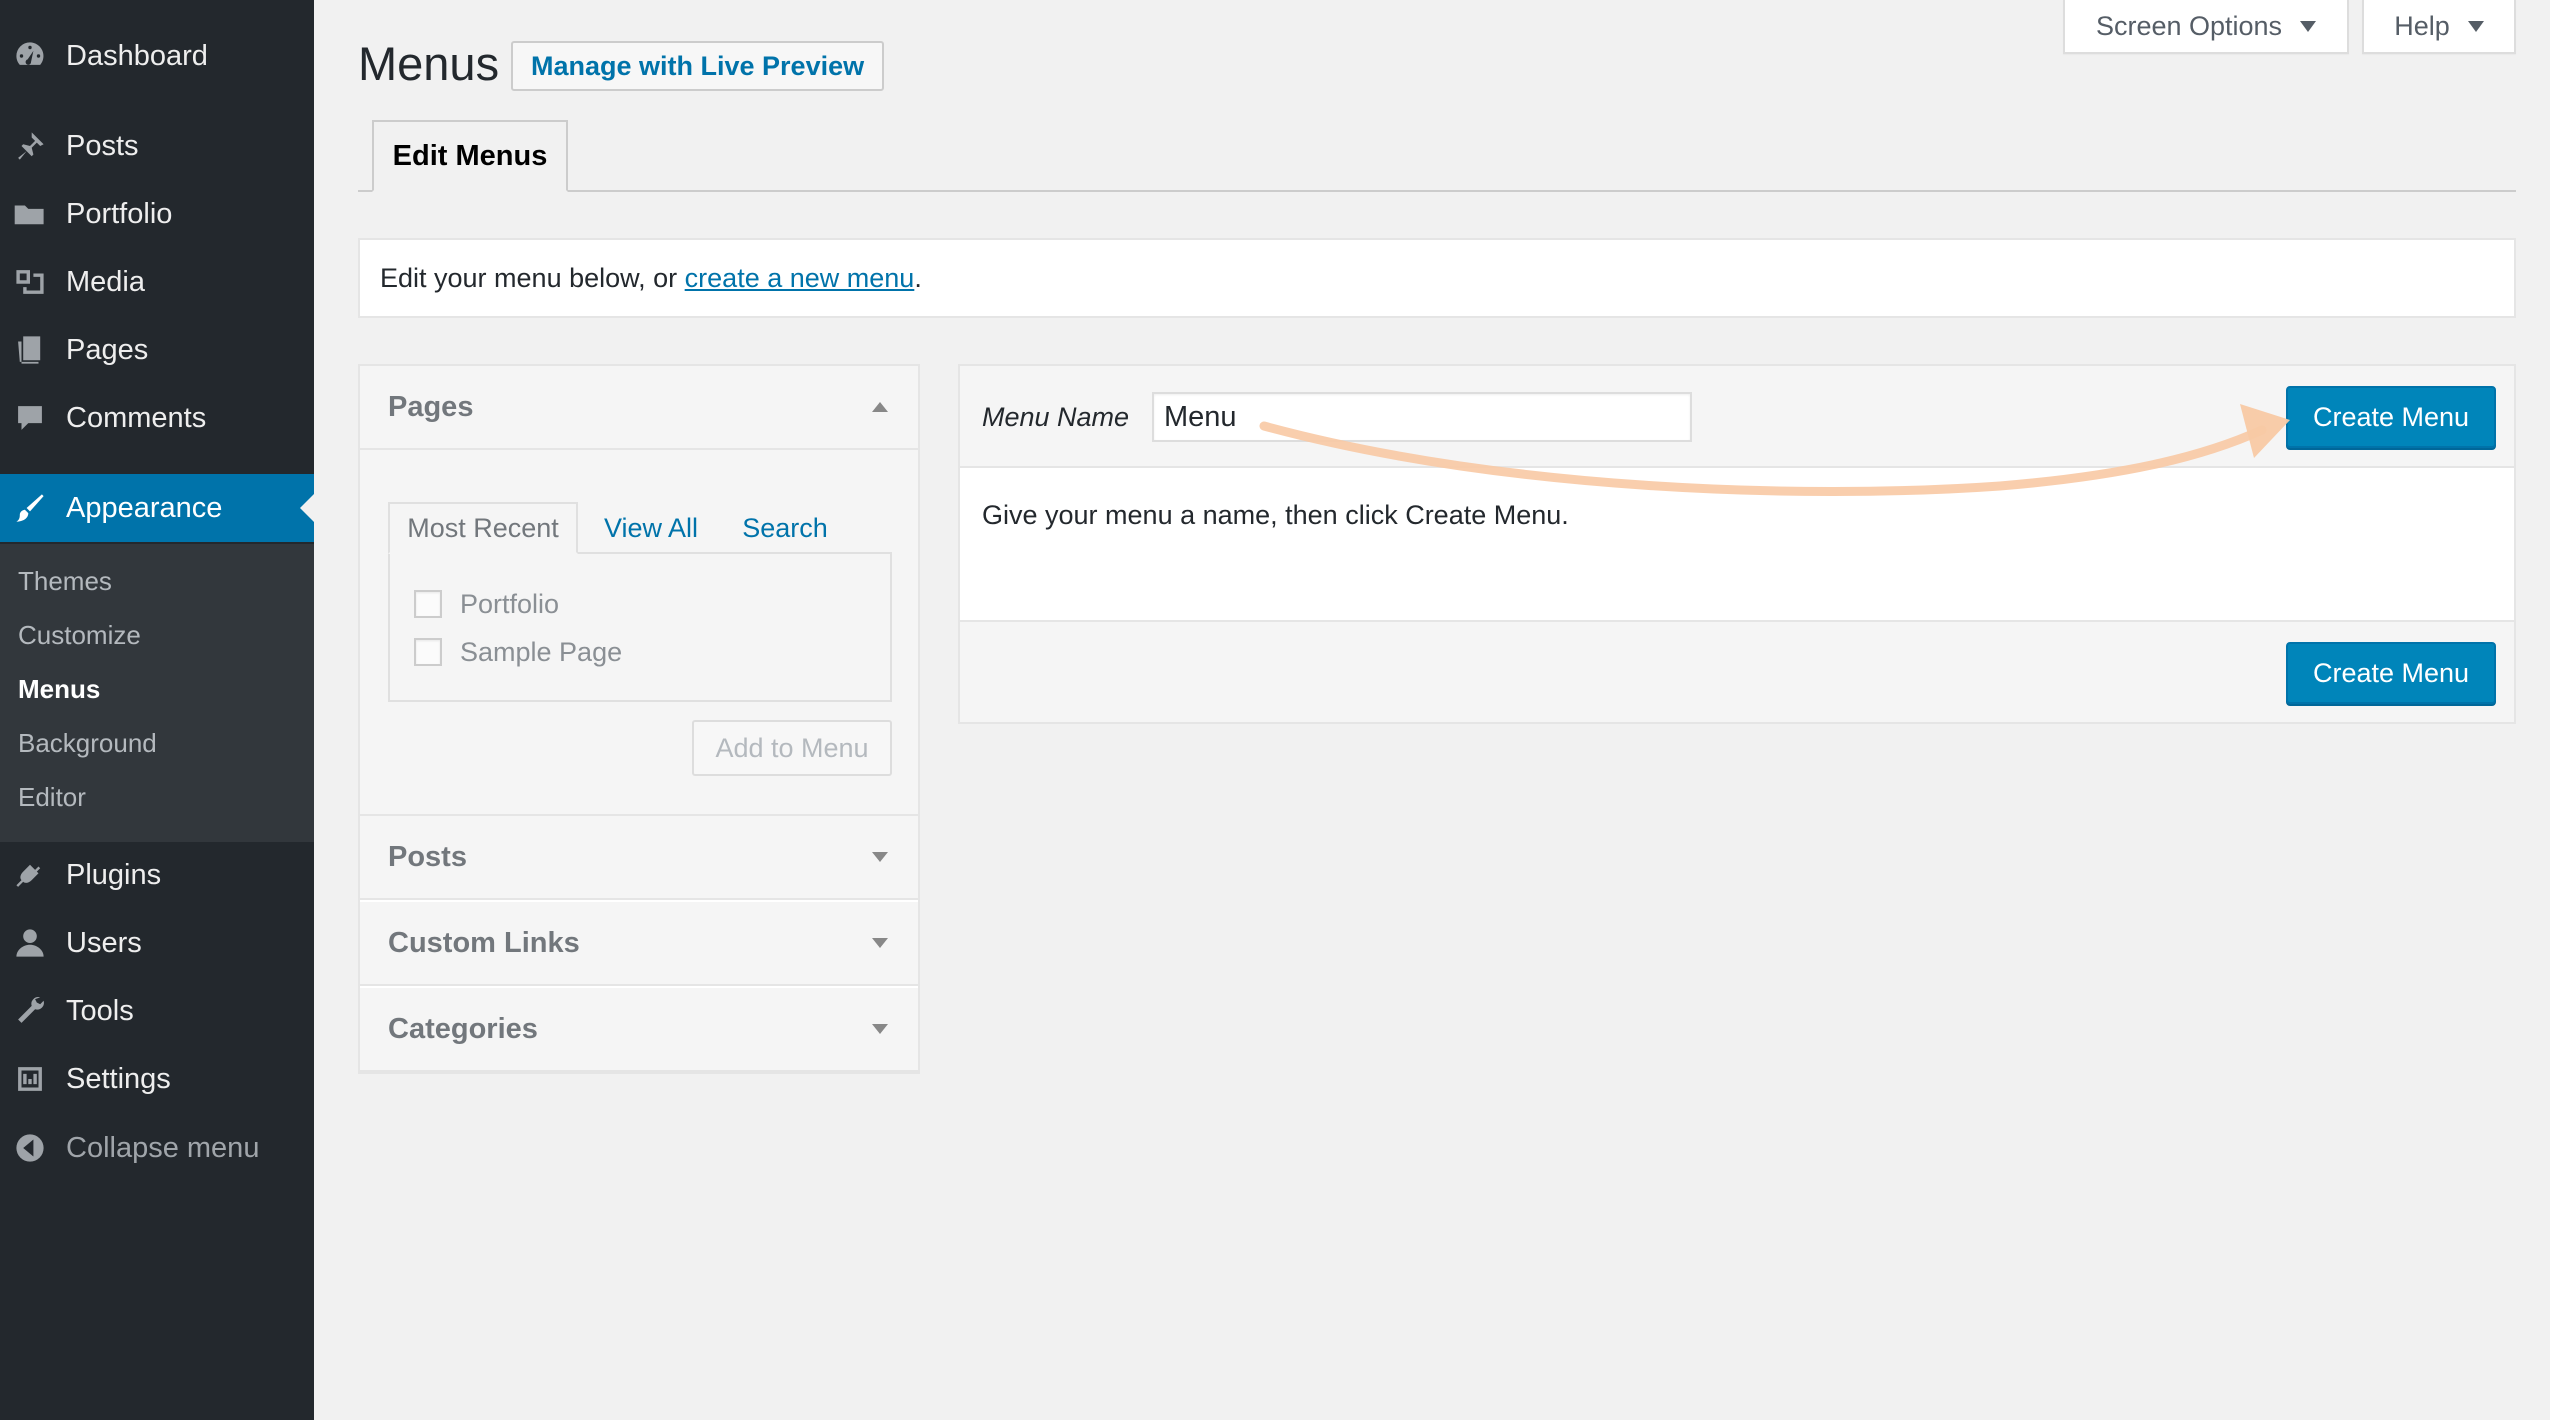 The width and height of the screenshot is (2550, 1420). What do you see at coordinates (30, 282) in the screenshot?
I see `media-icon` at bounding box center [30, 282].